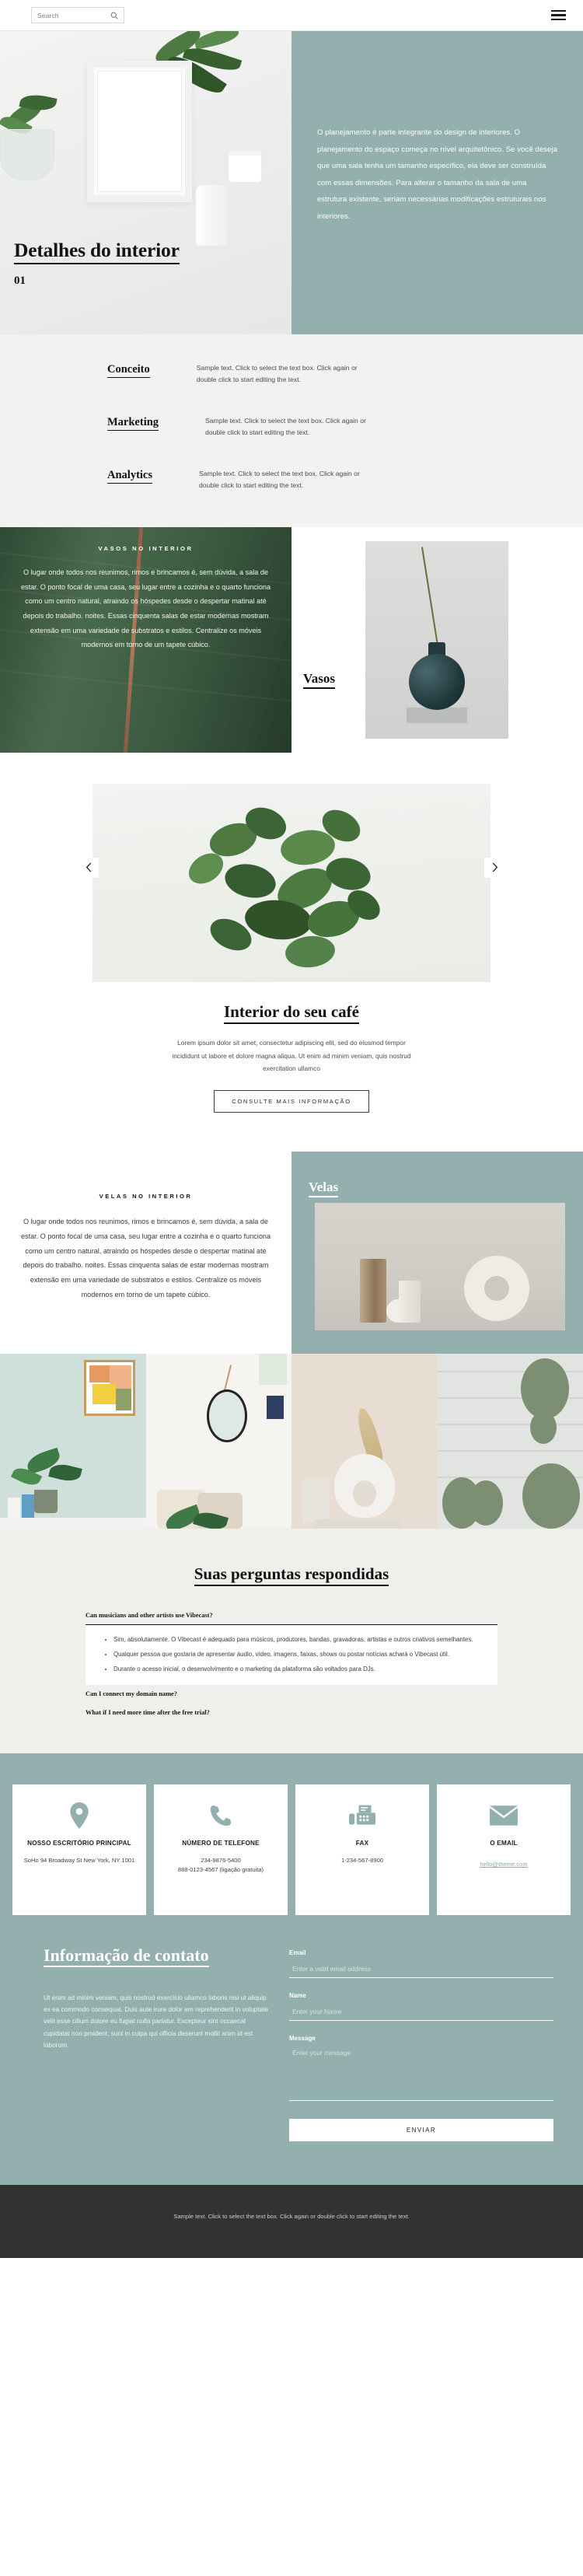 The image size is (583, 2576). What do you see at coordinates (421, 2013) in the screenshot?
I see `name-field` at bounding box center [421, 2013].